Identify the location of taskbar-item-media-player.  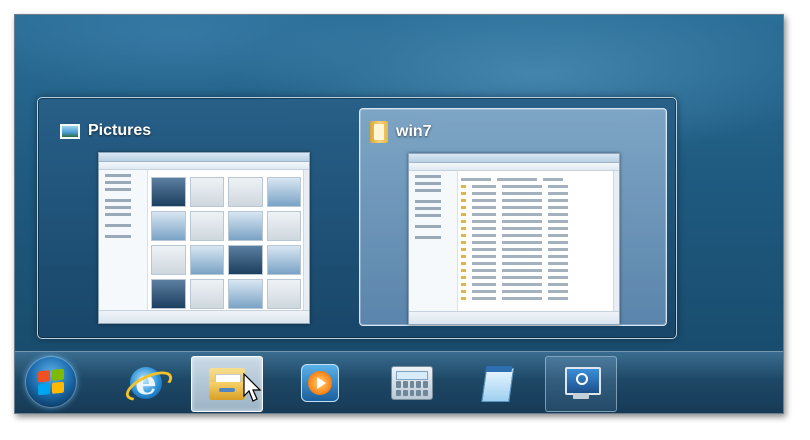
(320, 383).